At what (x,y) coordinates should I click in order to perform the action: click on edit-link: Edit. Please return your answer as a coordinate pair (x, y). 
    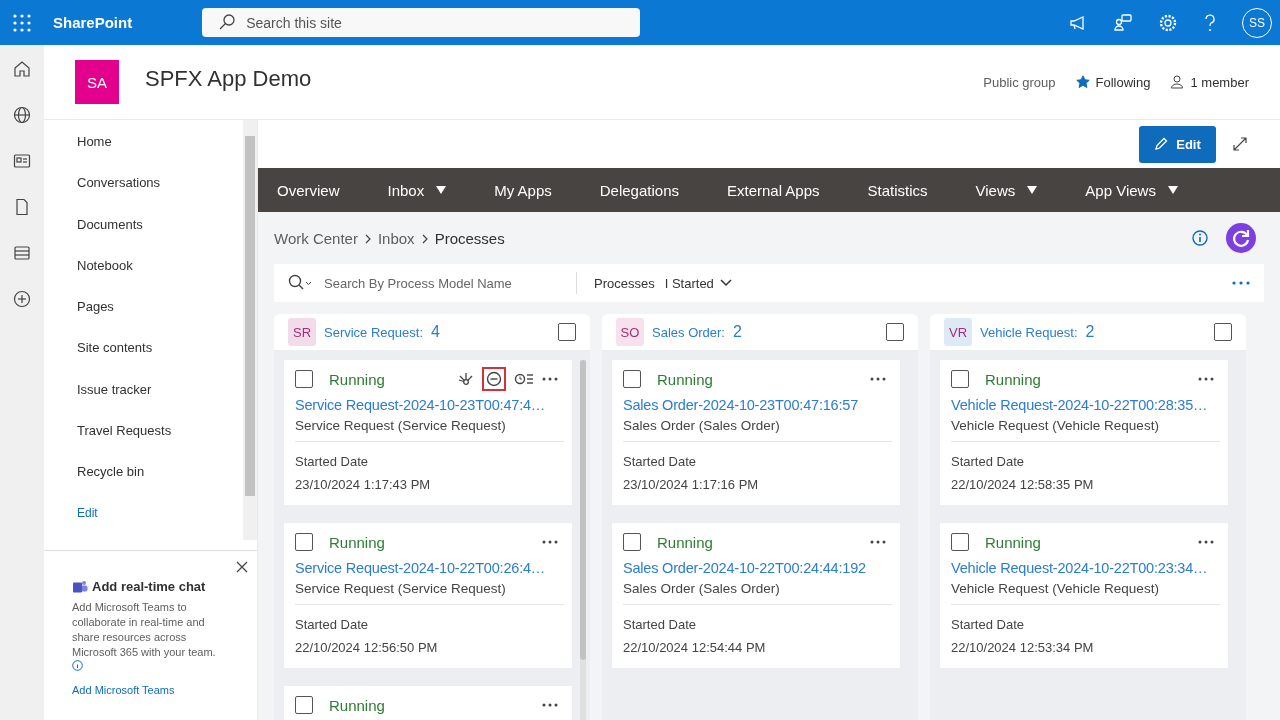
    Looking at the image, I should click on (87, 513).